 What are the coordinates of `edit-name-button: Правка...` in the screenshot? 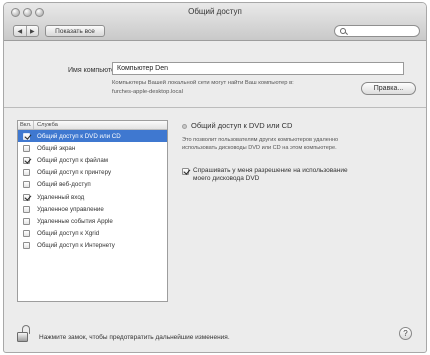 It's located at (388, 88).